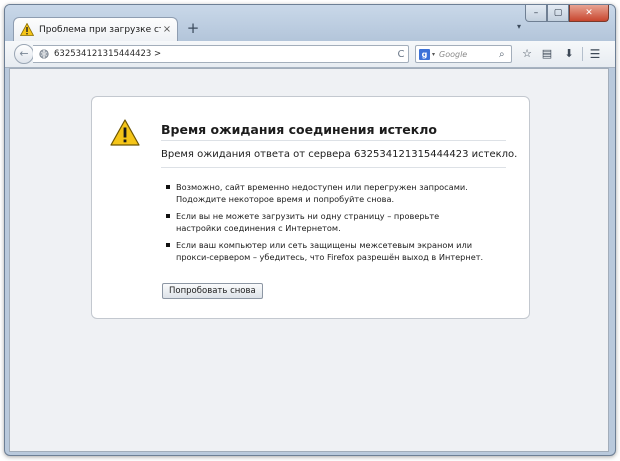 The image size is (620, 461). I want to click on search-input: Google, so click(469, 54).